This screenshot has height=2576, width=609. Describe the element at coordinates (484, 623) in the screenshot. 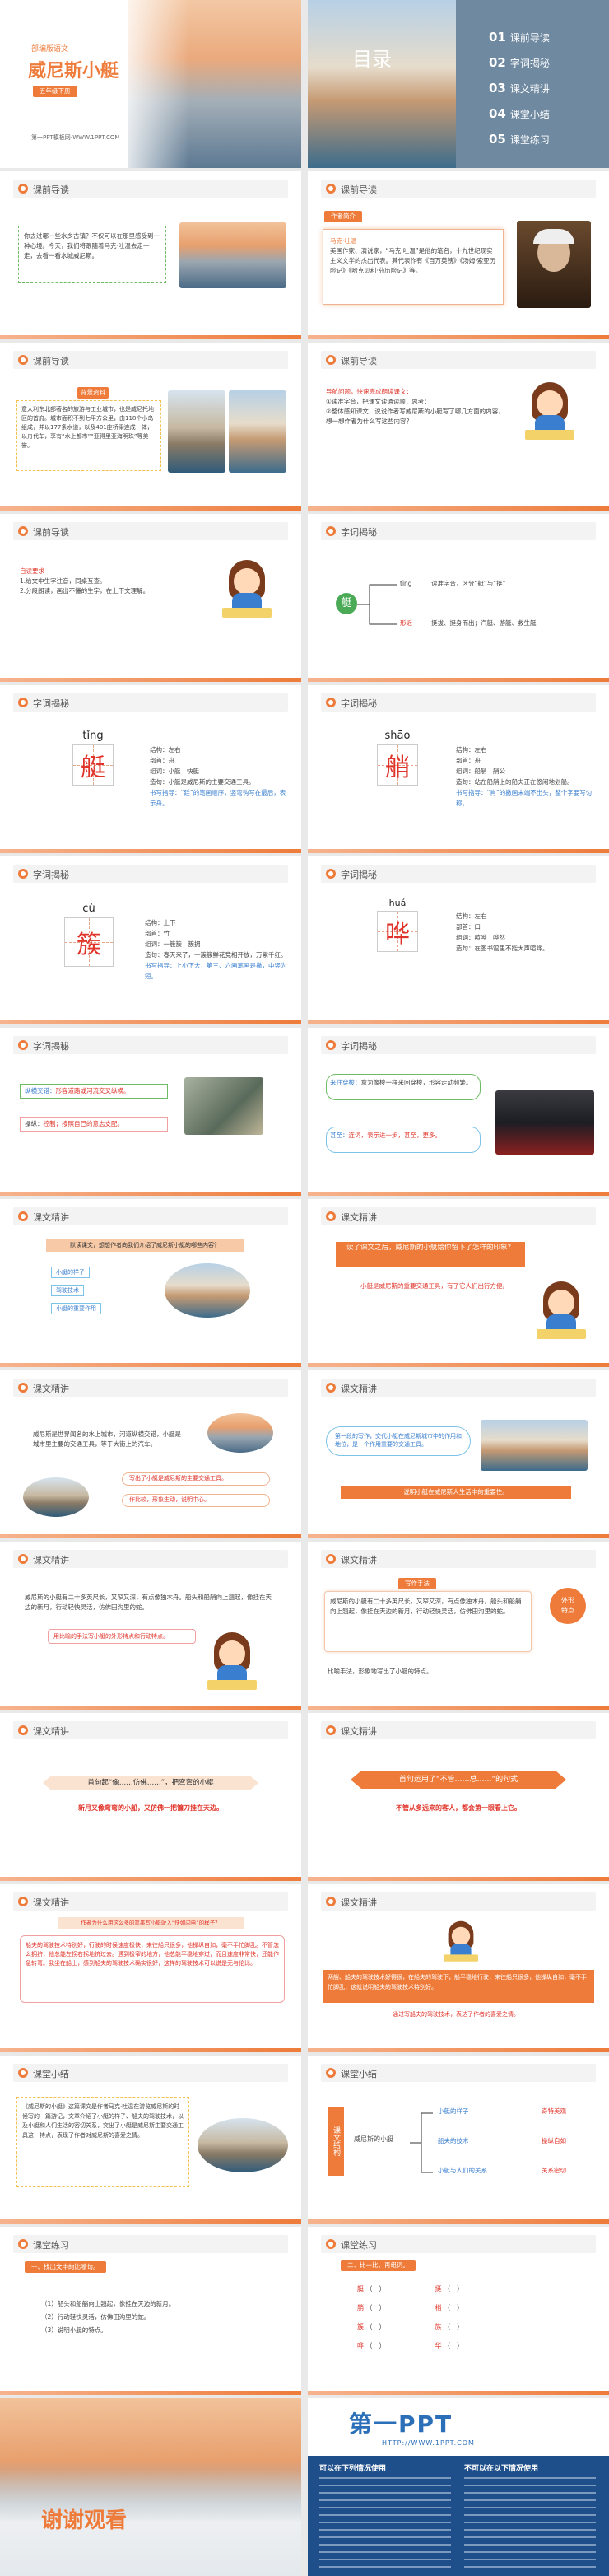

I see `bottom-desc: 挺拔、挺身而出；汽艇、游艇、救生艇` at that location.